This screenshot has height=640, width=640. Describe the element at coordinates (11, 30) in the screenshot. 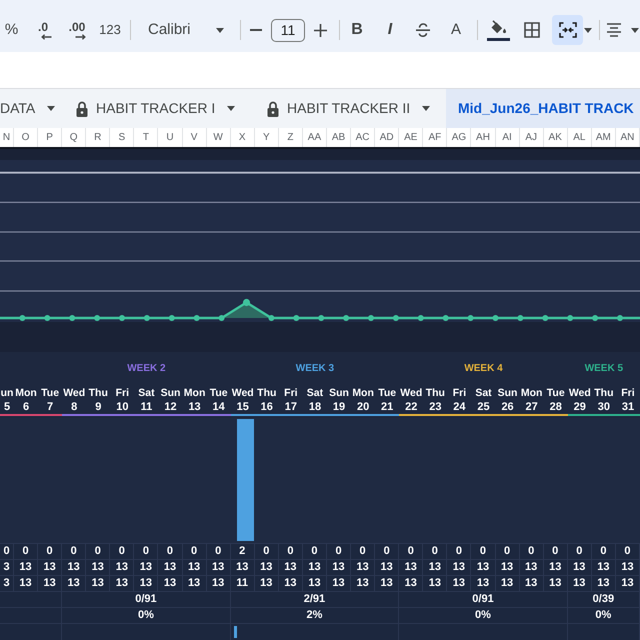

I see `percent-button: %` at that location.